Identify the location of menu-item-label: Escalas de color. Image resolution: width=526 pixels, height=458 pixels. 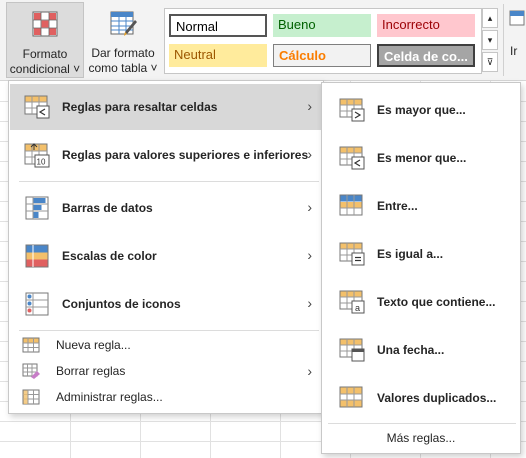
(109, 256).